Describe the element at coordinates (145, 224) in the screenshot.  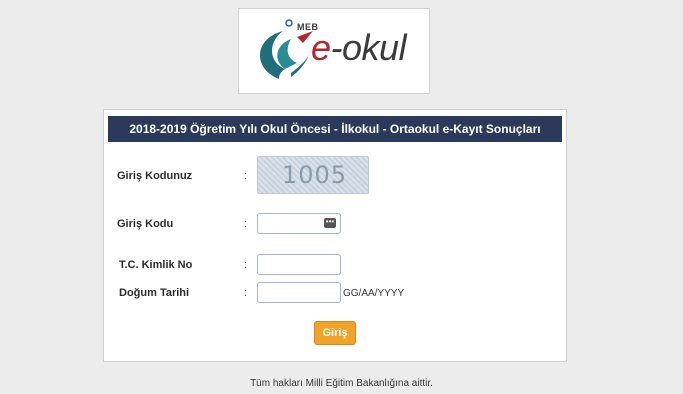
I see `code-label: Giriş Kodu` at that location.